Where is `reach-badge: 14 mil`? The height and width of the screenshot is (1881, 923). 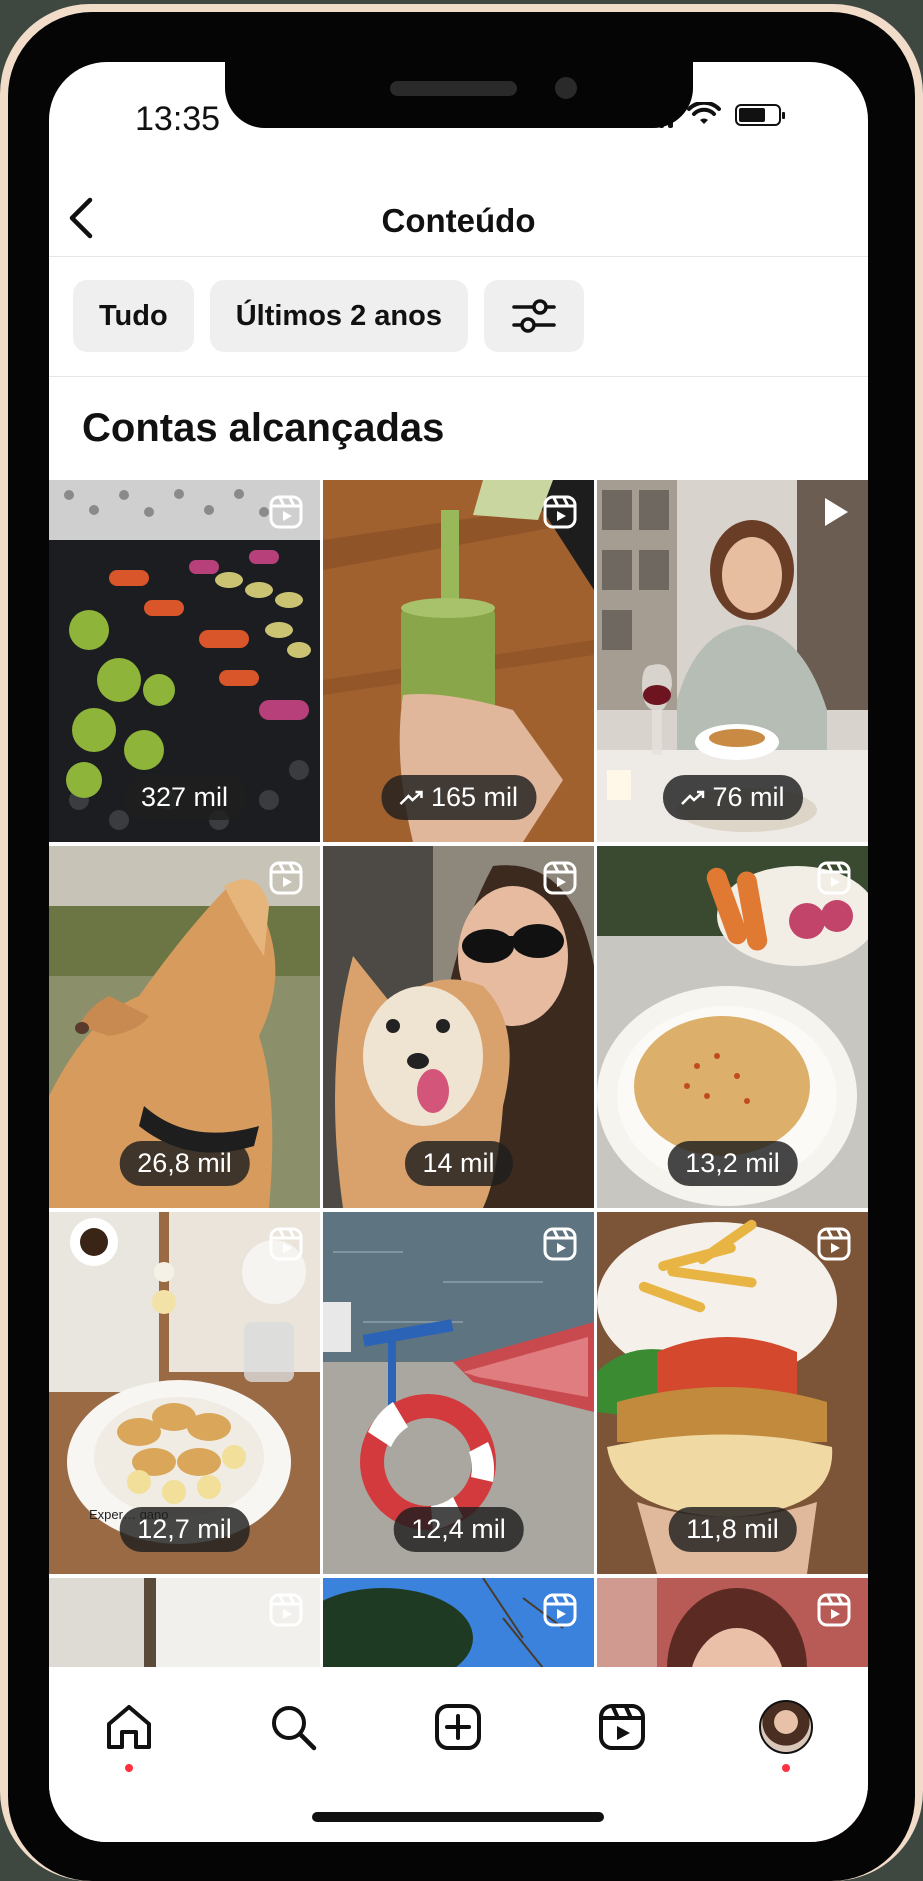 reach-badge: 14 mil is located at coordinates (458, 1163).